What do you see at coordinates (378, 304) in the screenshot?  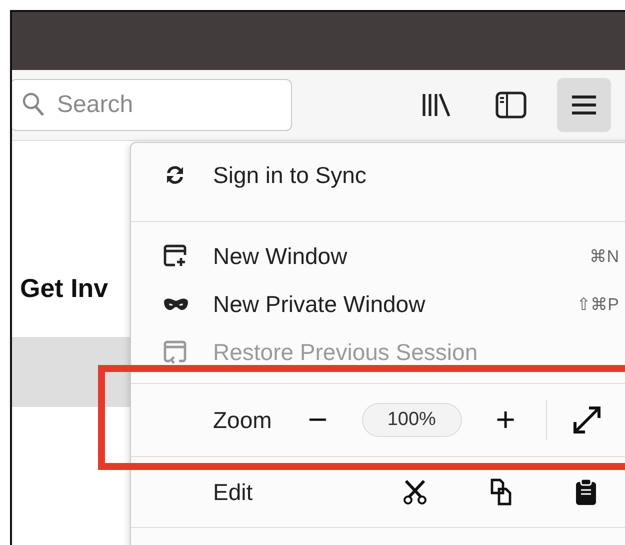 I see `menu-item: New Private Window ⇧⌘P` at bounding box center [378, 304].